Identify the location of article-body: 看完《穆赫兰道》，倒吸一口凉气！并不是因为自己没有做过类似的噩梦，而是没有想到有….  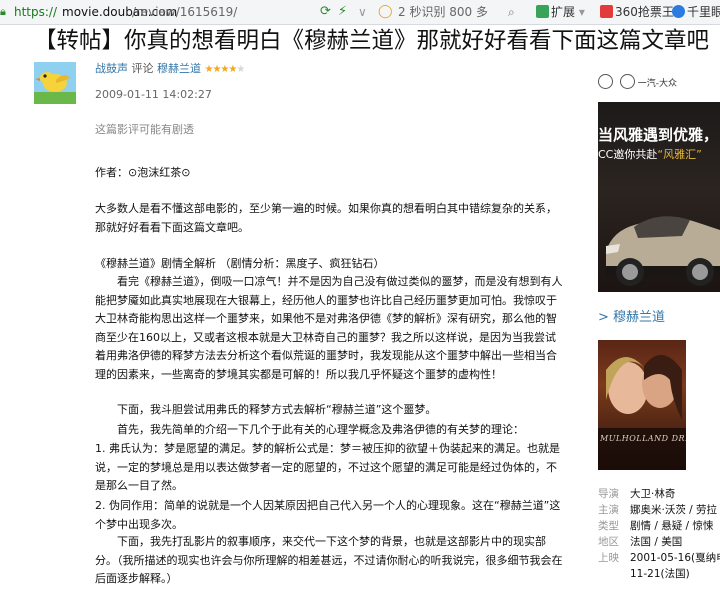
(329, 328).